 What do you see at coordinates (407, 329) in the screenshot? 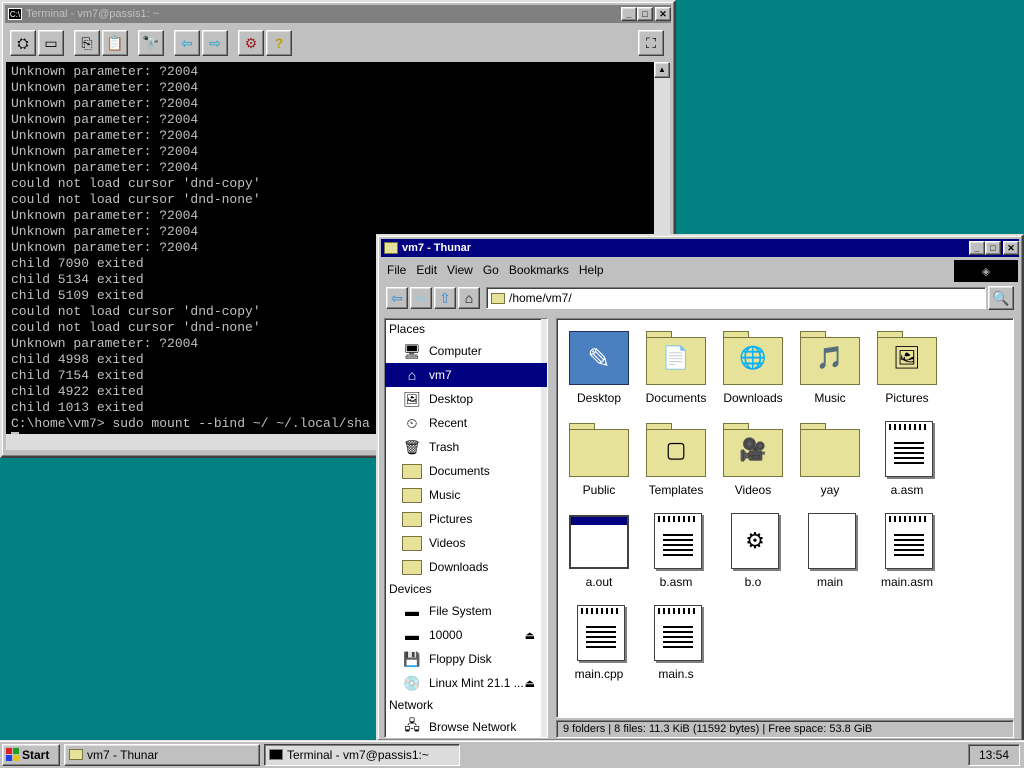
I see `places-heading: Places` at bounding box center [407, 329].